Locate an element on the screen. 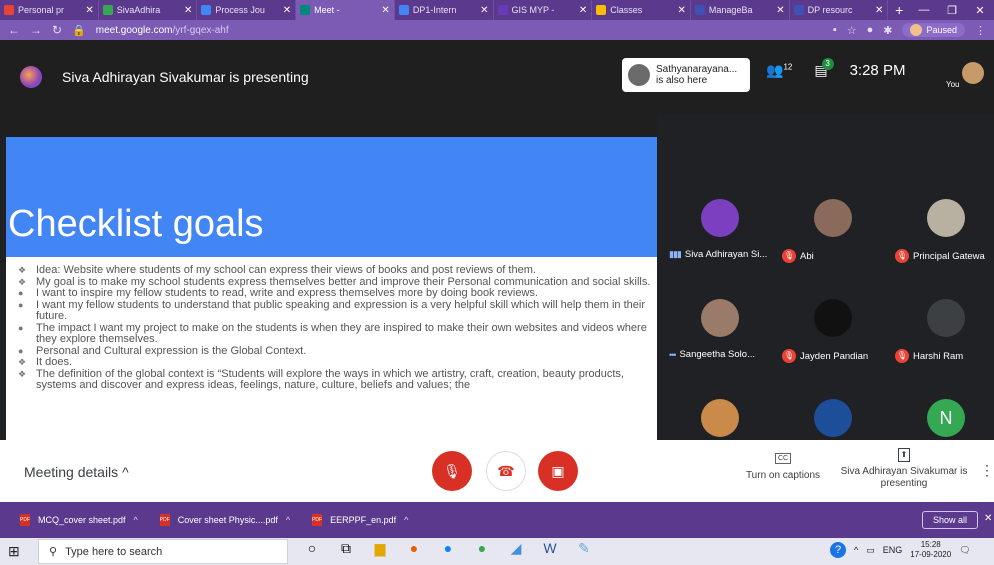 This screenshot has height=565, width=994. taskbar-clock: 15:28 17-09-2020 is located at coordinates (930, 550).